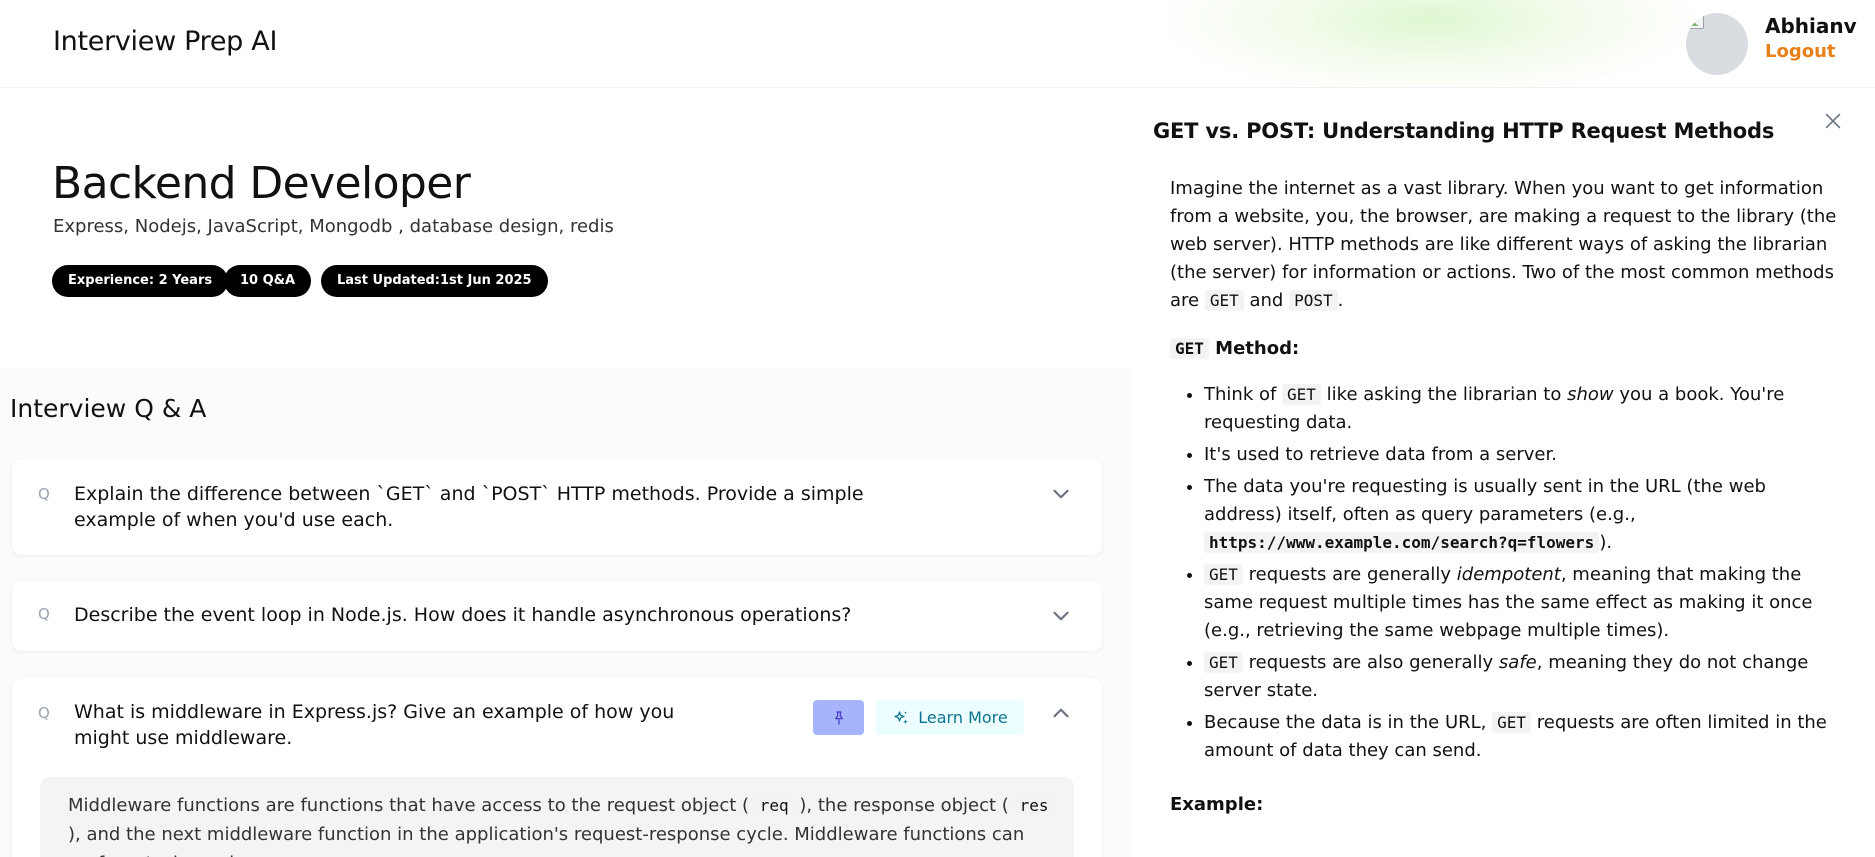 Image resolution: width=1875 pixels, height=857 pixels. Describe the element at coordinates (1254, 348) in the screenshot. I see `heading-text: Method:` at that location.